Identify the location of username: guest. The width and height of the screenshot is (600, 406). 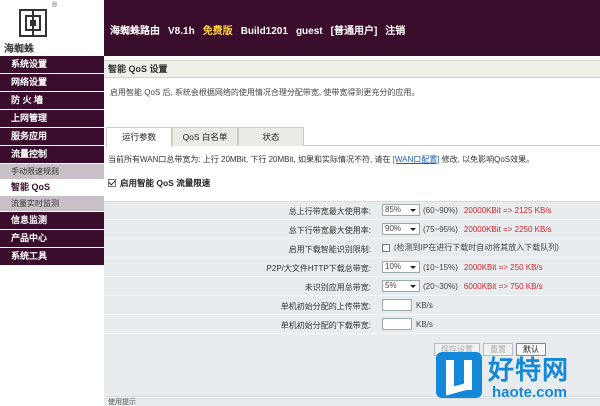
(309, 31).